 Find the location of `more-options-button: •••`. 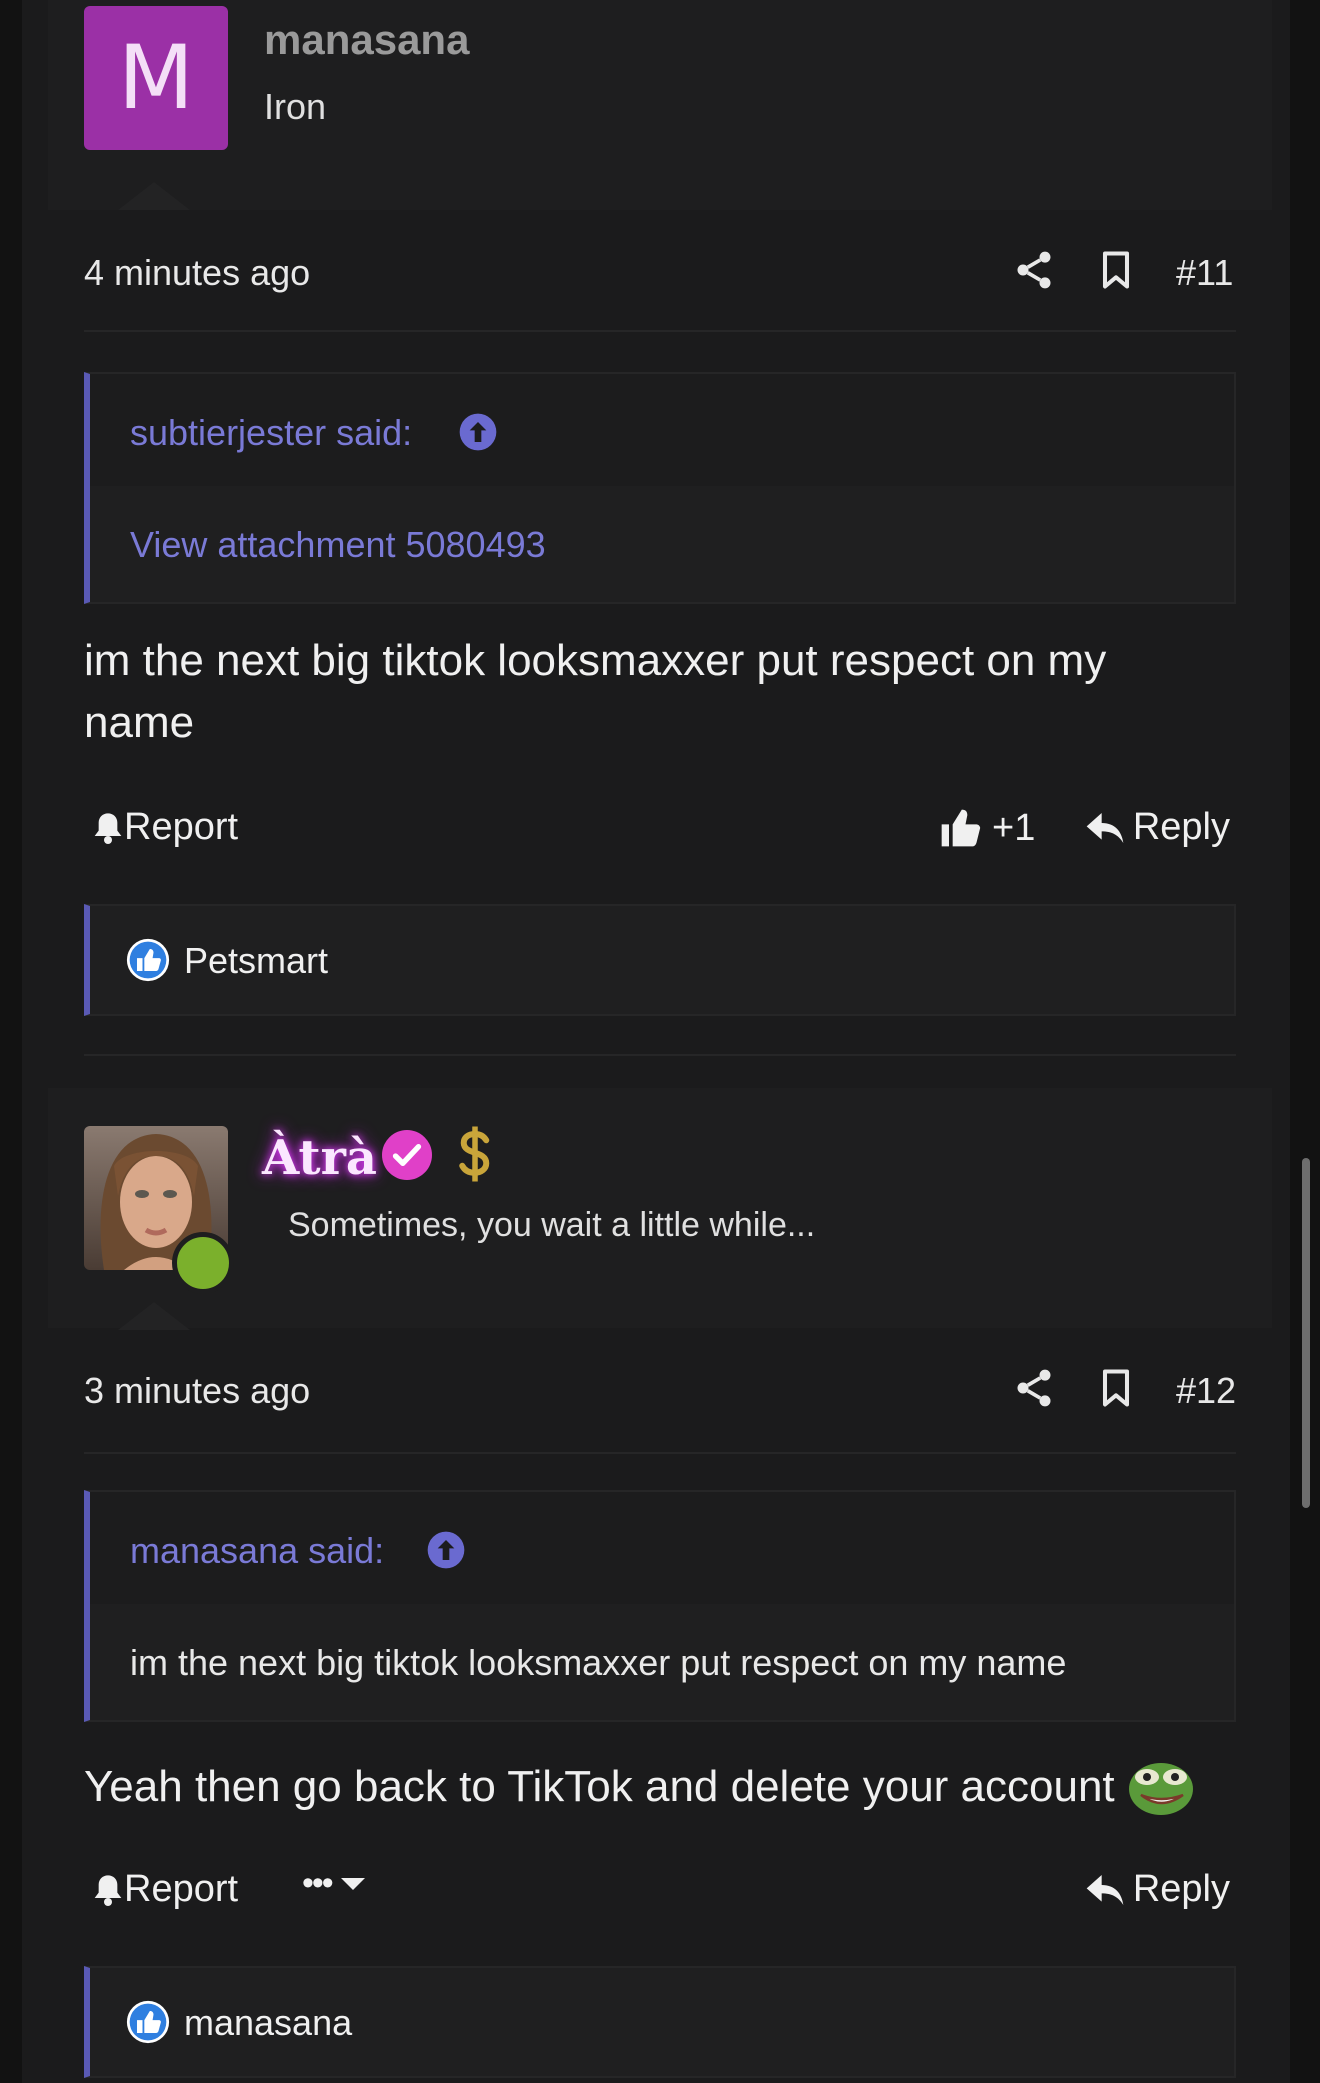

more-options-button: ••• is located at coordinates (334, 1883).